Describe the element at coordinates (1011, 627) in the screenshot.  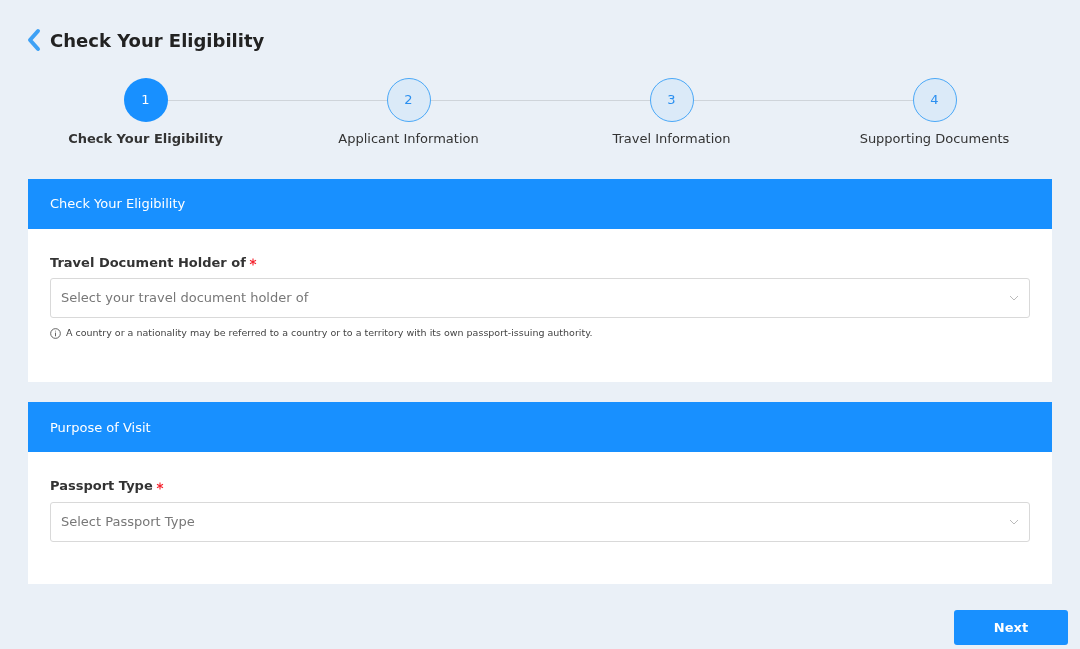
I see `next-button: Next` at that location.